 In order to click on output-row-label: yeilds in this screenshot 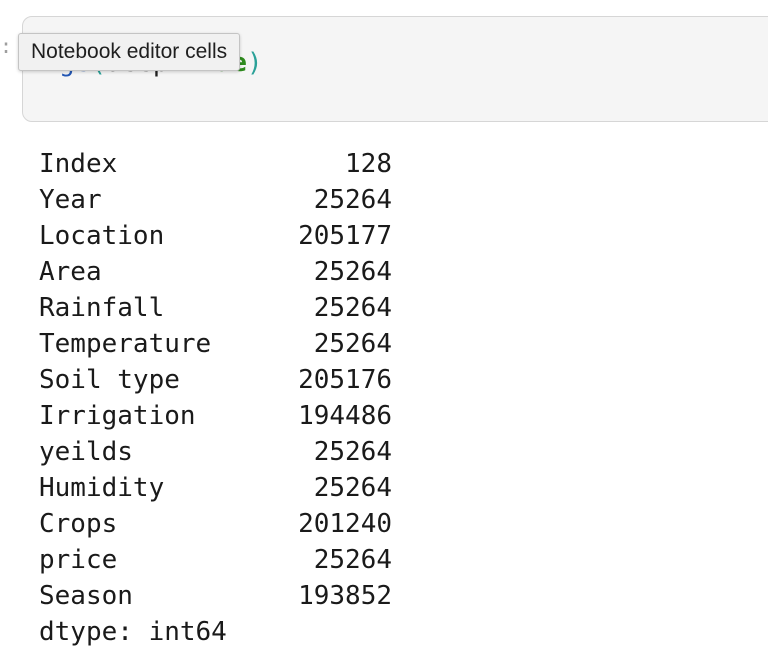, I will do `click(86, 452)`.